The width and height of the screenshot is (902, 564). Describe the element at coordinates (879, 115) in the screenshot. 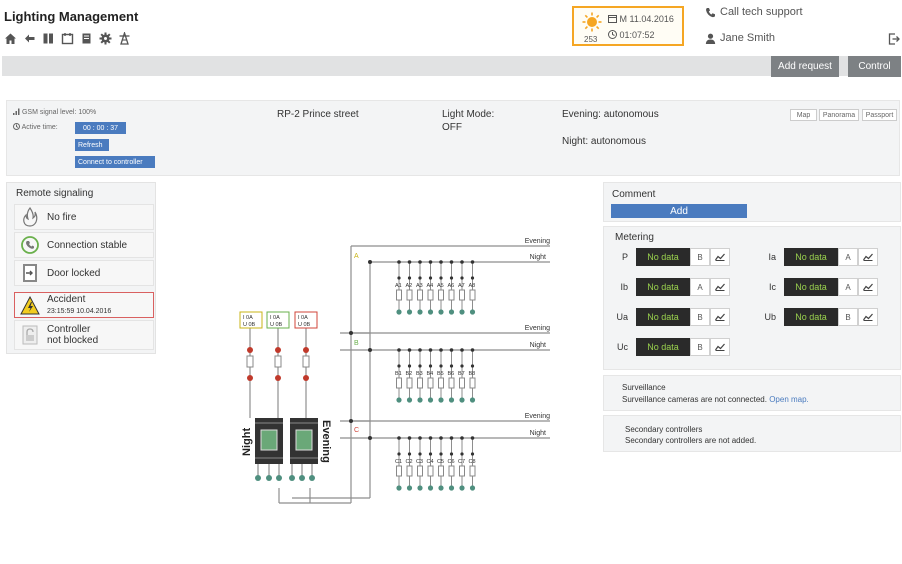

I see `tab-passport: Passport` at that location.